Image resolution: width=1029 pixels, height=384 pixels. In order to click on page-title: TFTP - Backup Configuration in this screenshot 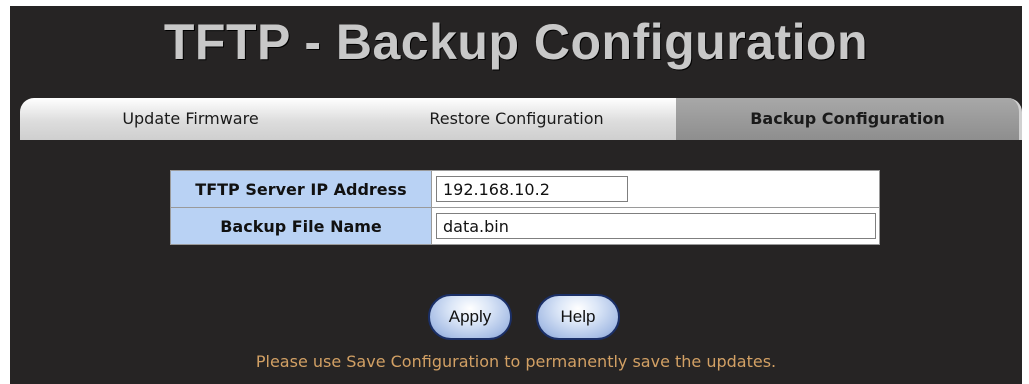, I will do `click(516, 42)`.